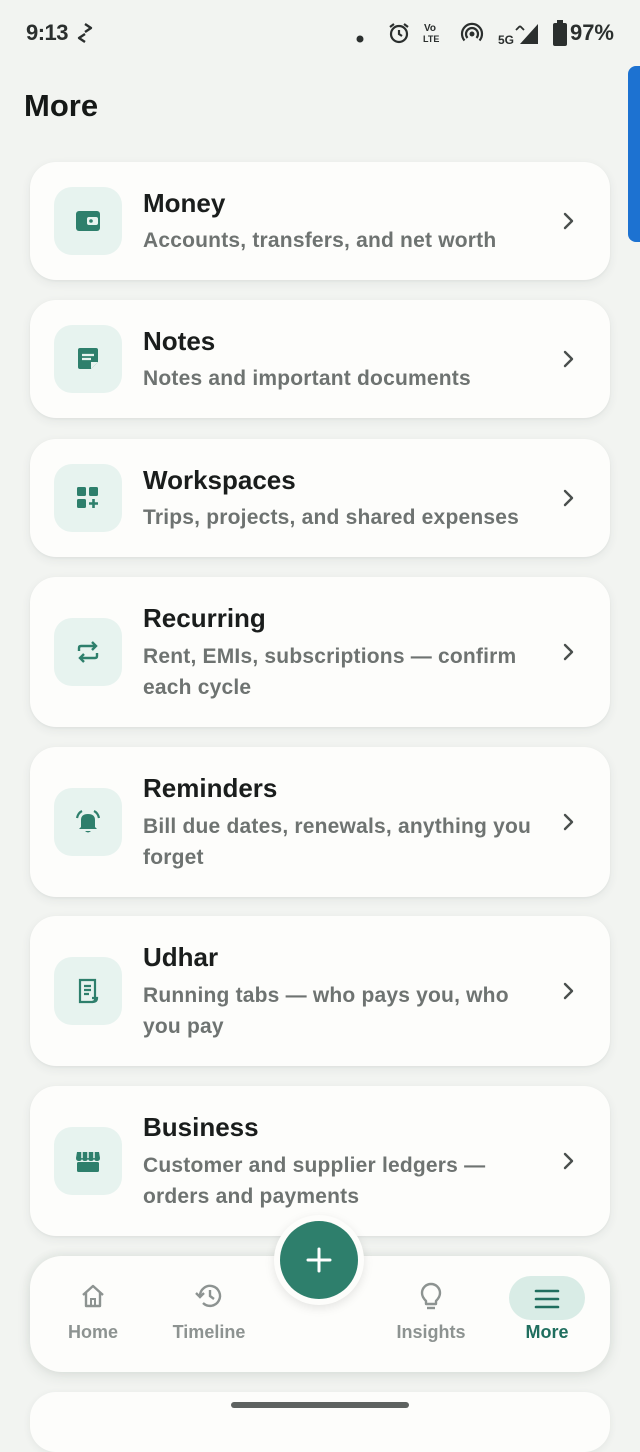 Image resolution: width=640 pixels, height=1452 pixels. What do you see at coordinates (179, 341) in the screenshot?
I see `menu-item-title: Notes` at bounding box center [179, 341].